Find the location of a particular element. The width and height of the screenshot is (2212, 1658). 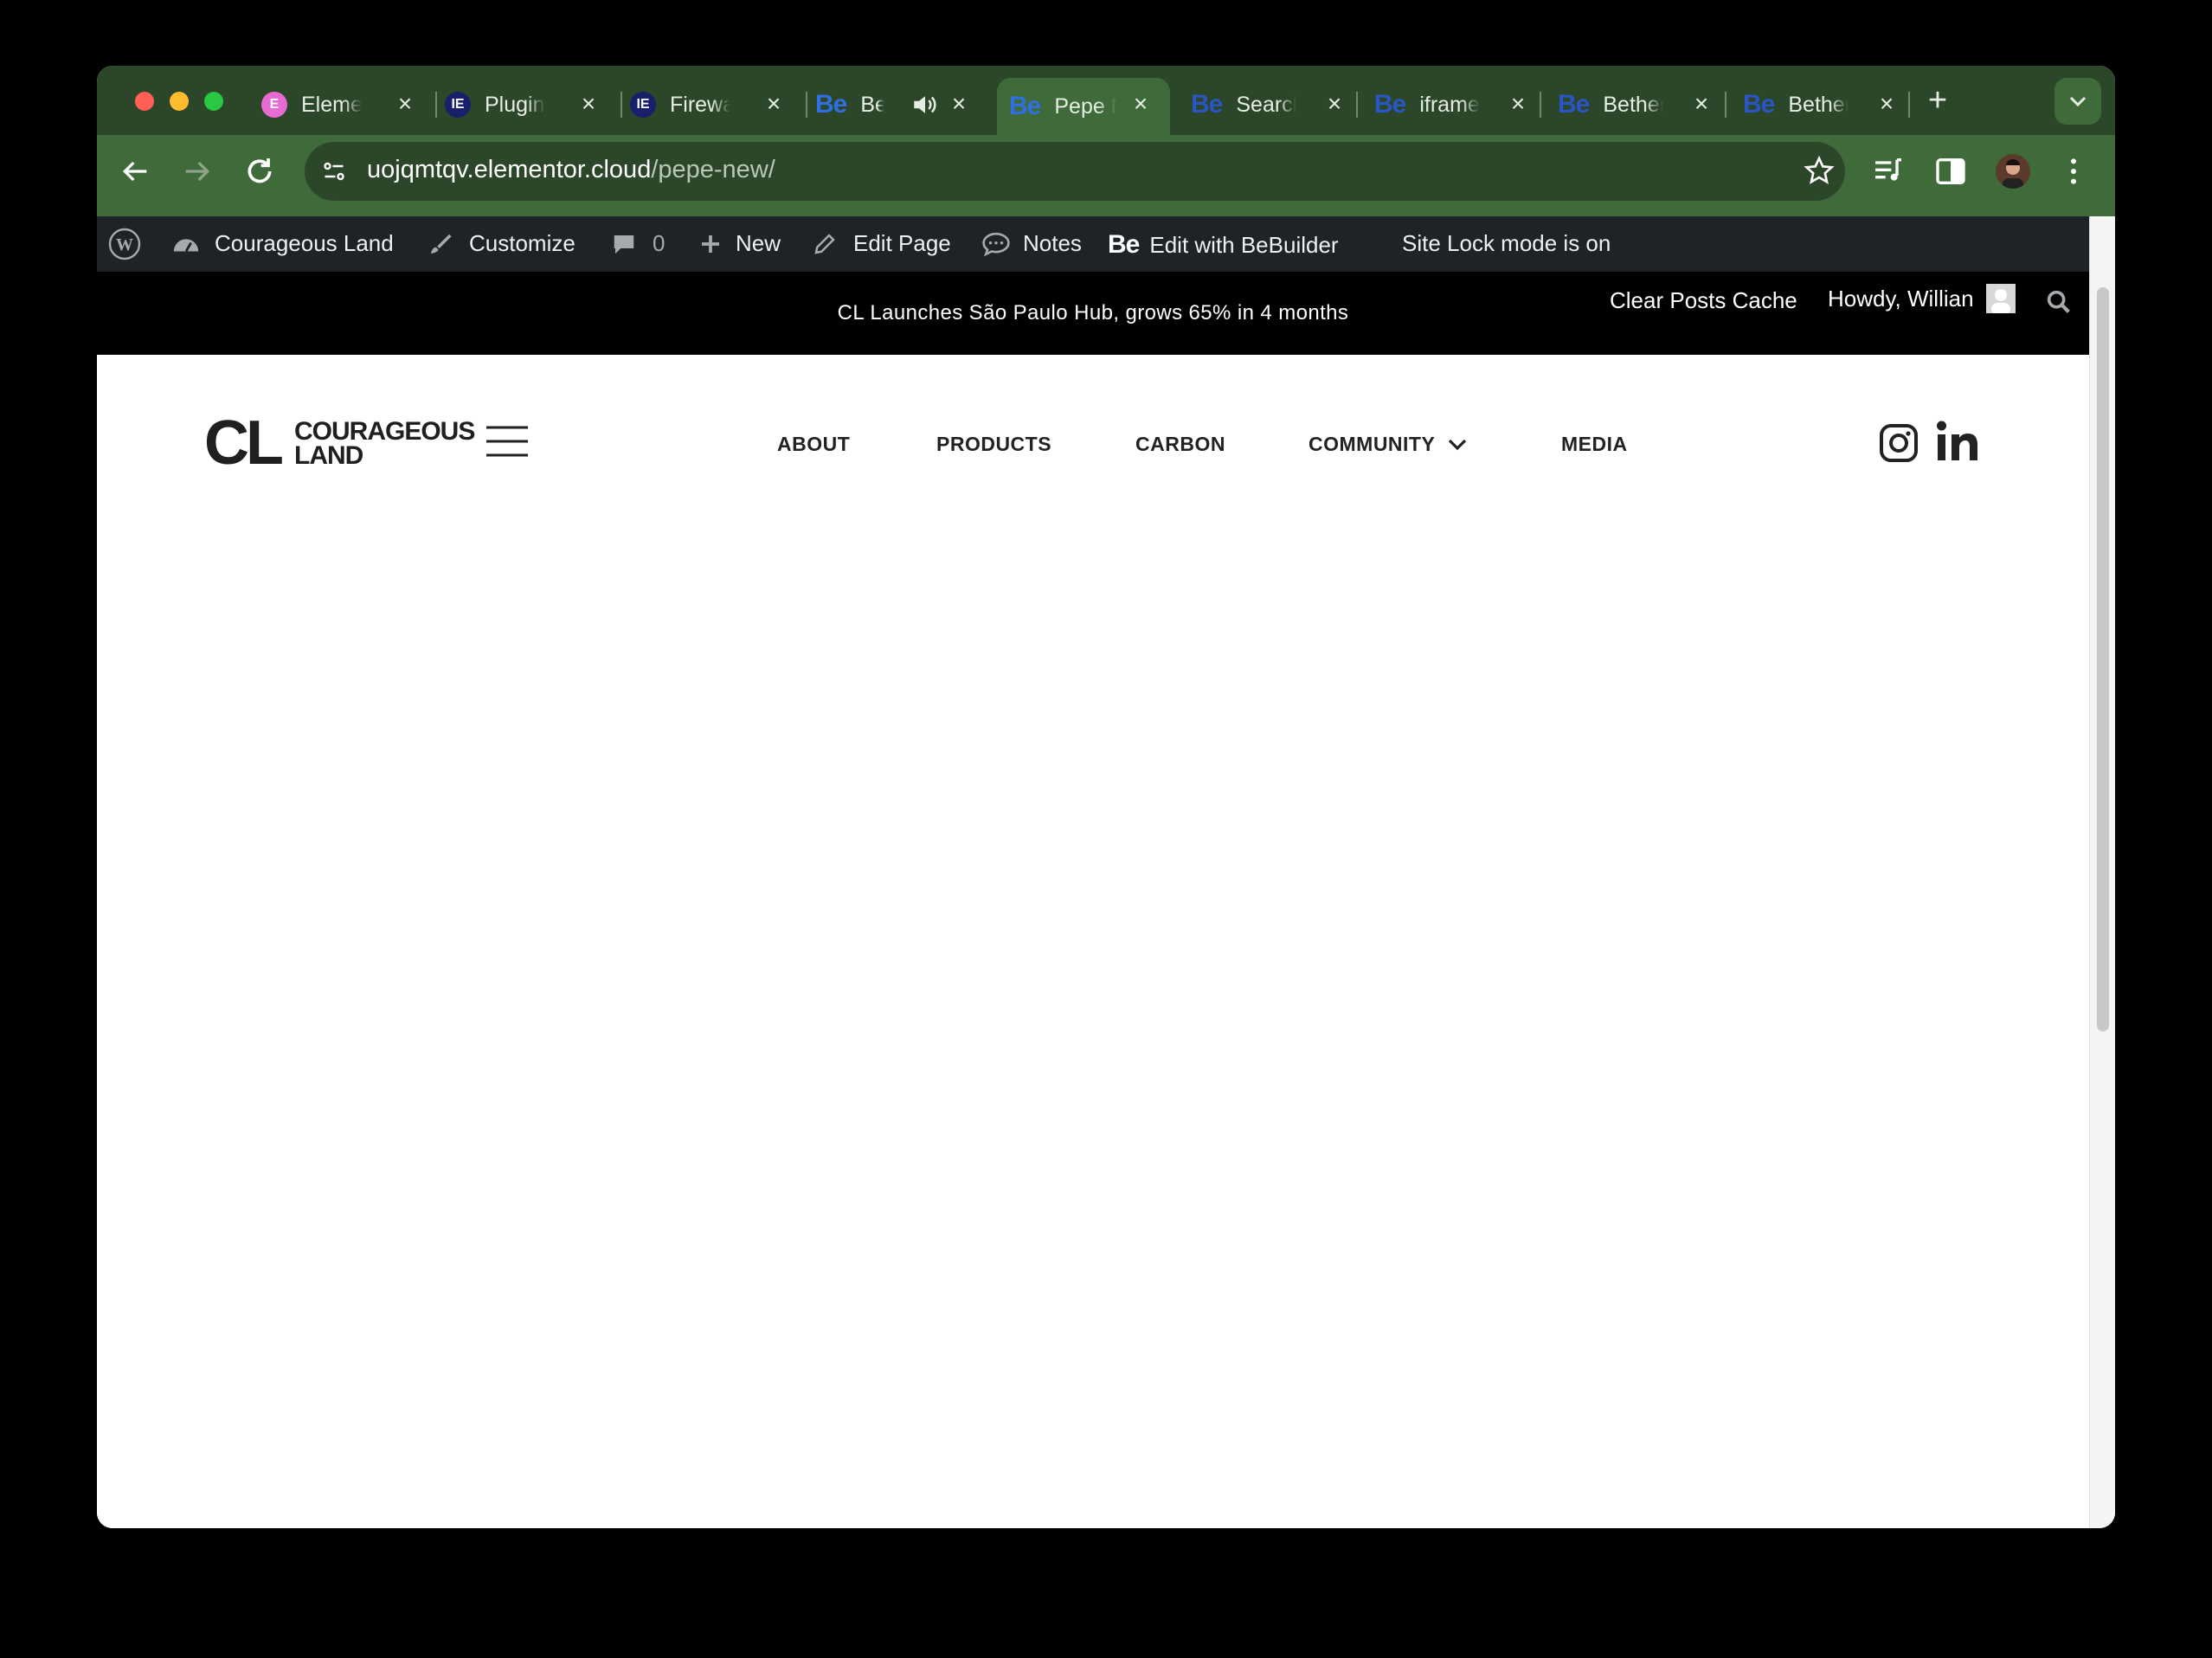

nav-community: COMMUNITY is located at coordinates (1389, 444).